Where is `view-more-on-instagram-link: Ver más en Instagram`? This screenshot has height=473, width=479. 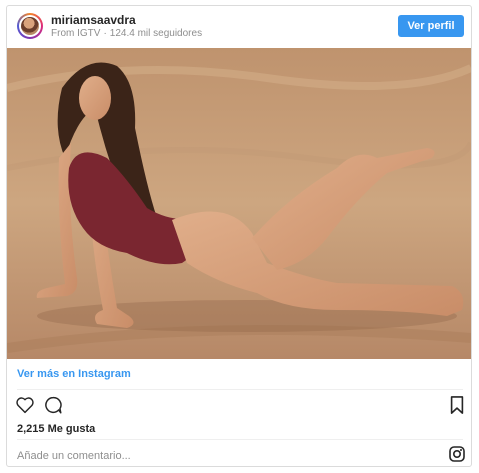 view-more-on-instagram-link: Ver más en Instagram is located at coordinates (74, 374).